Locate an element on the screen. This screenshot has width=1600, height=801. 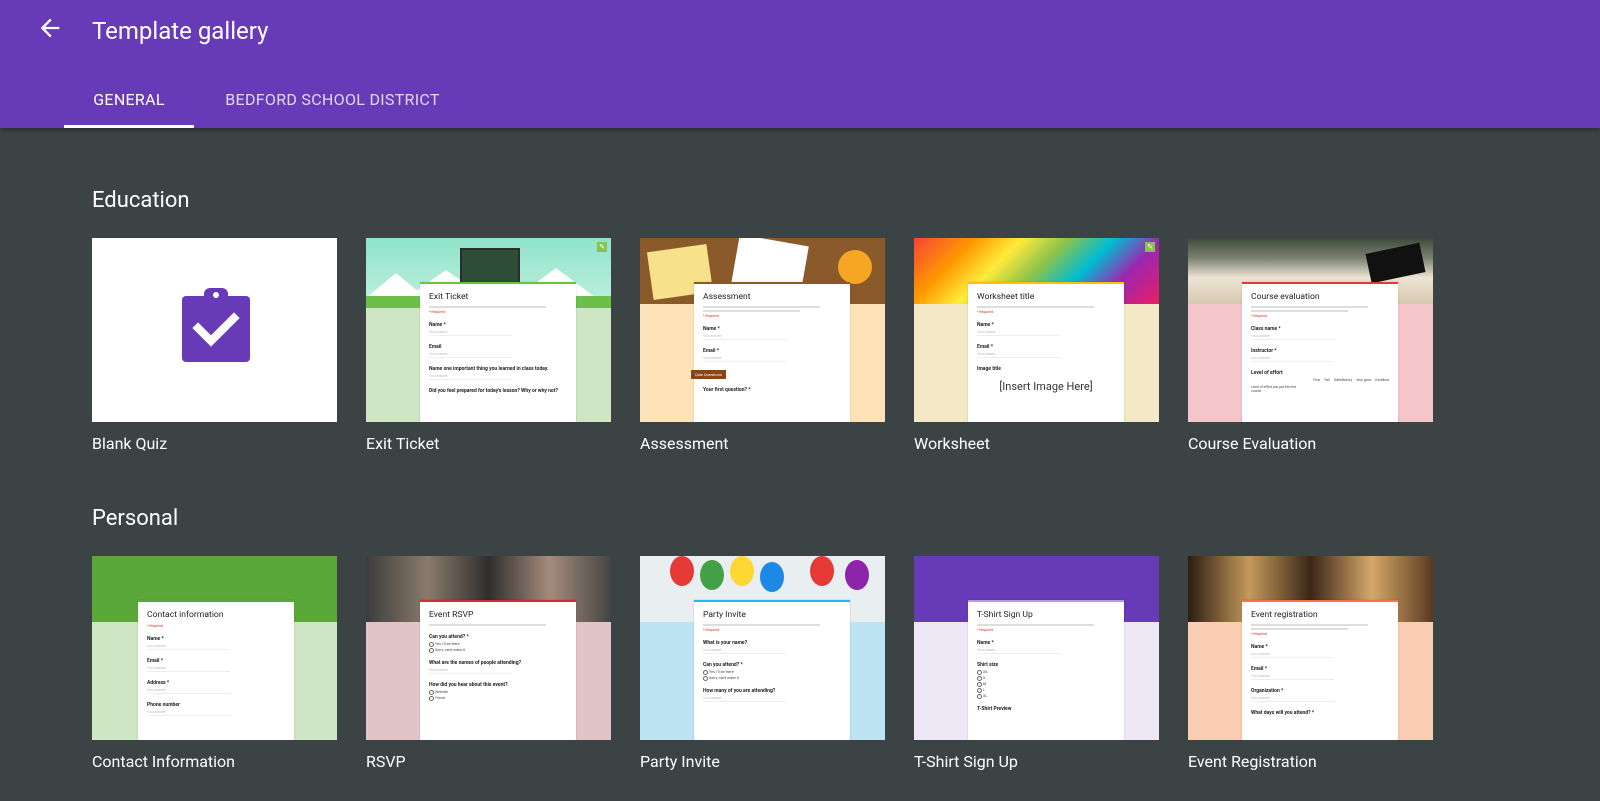
template-thumbnail is located at coordinates (214, 330).